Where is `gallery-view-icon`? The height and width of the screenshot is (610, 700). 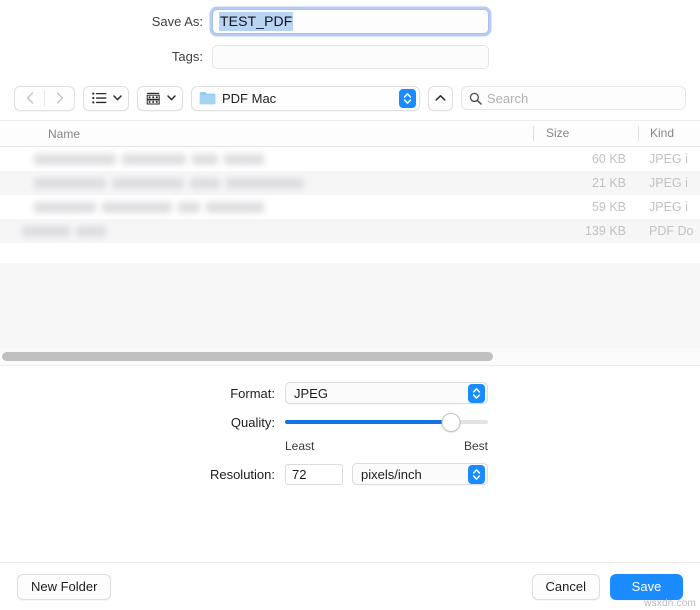
gallery-view-icon is located at coordinates (153, 98).